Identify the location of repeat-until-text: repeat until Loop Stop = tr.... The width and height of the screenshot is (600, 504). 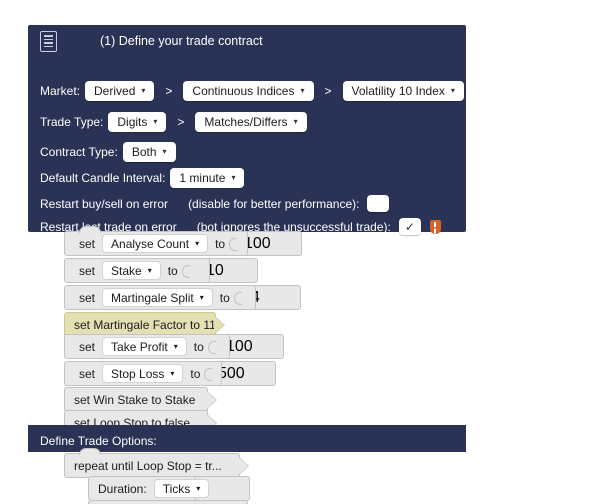
(148, 465).